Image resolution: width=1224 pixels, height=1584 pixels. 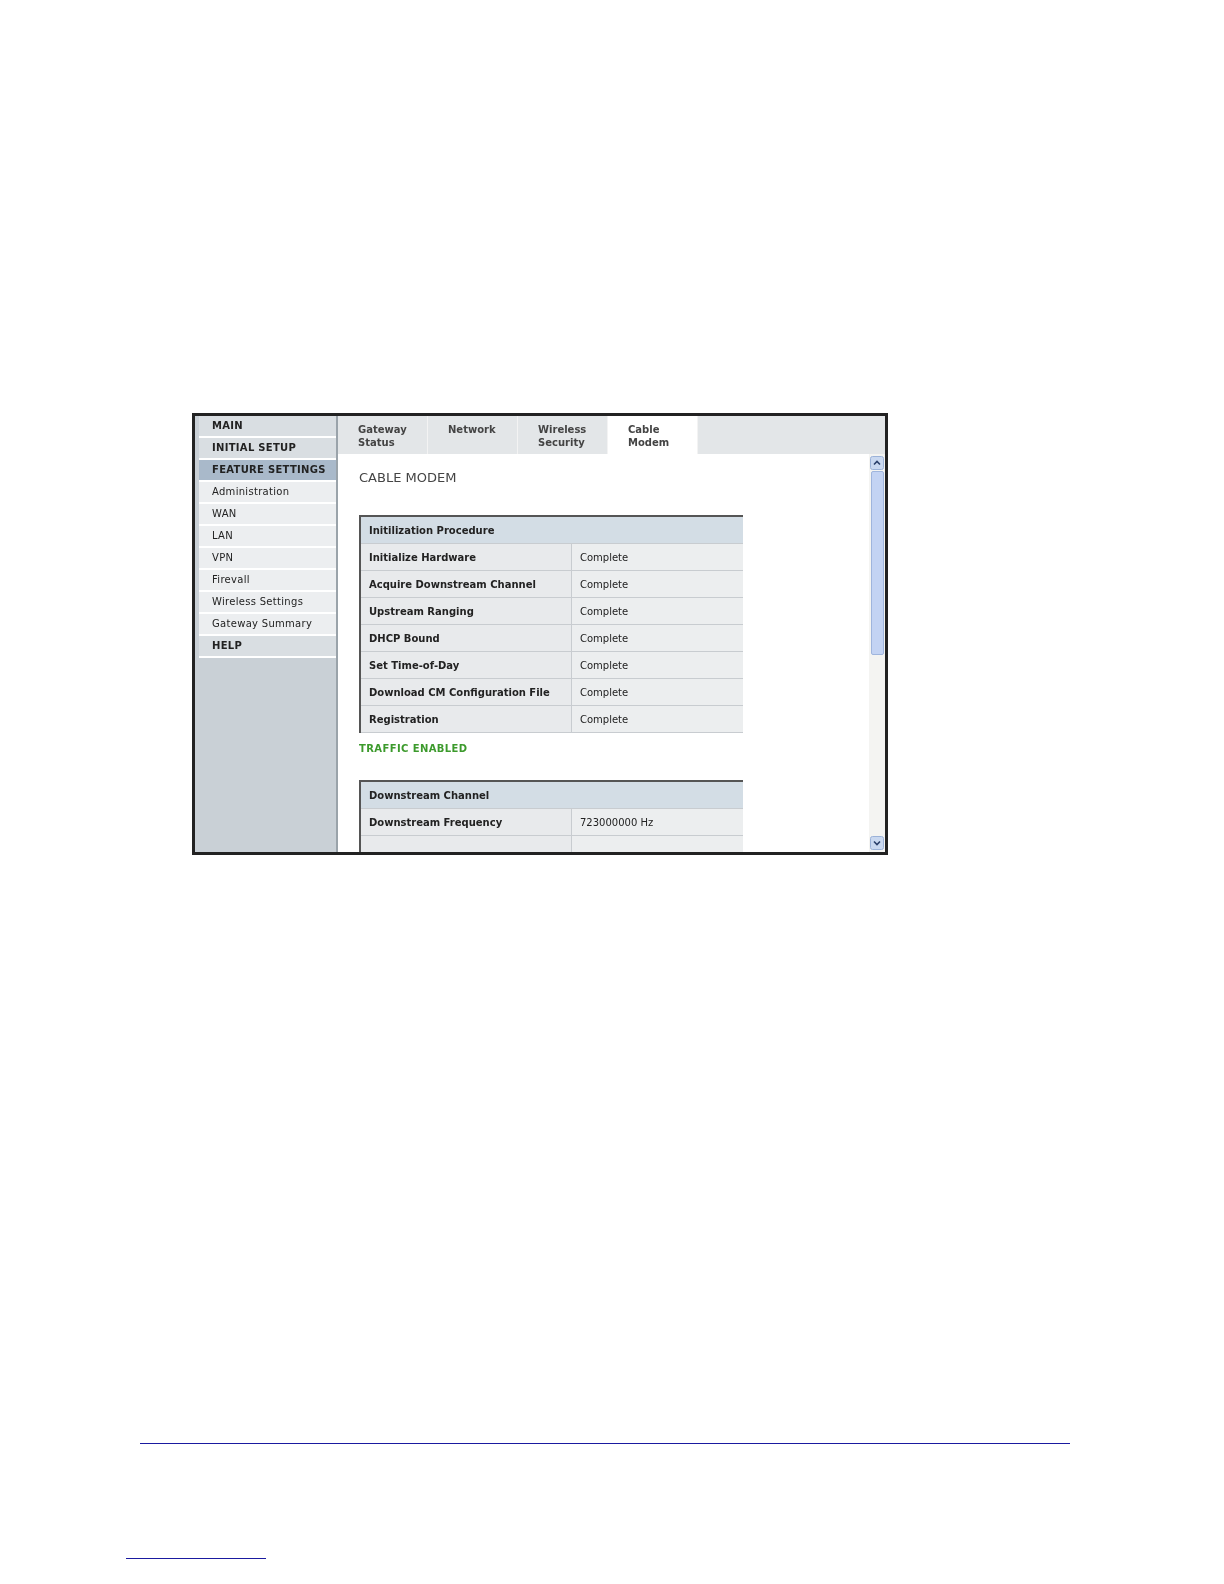 I want to click on scroll-up-icon, so click(x=877, y=463).